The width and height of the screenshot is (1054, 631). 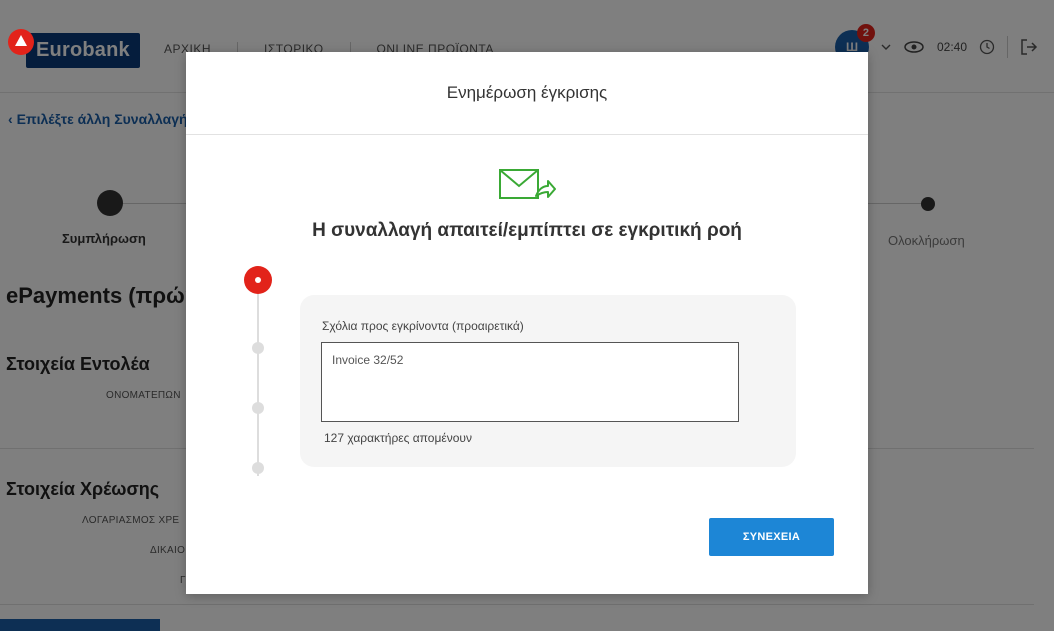 I want to click on vertical-step-active, so click(x=258, y=280).